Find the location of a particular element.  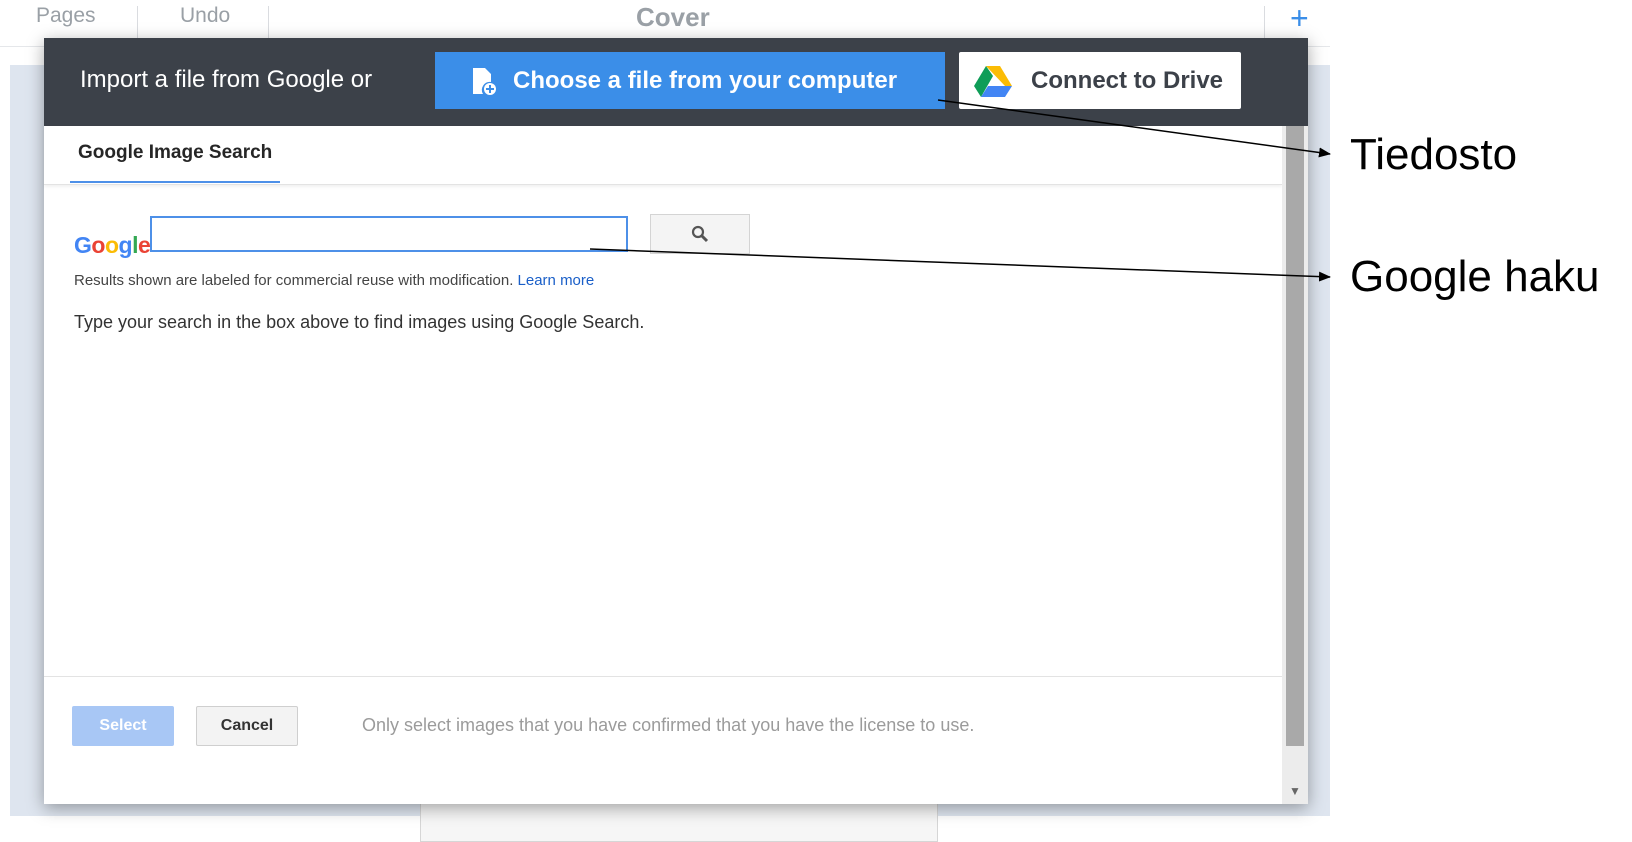

import-heading: Import a file from Google or is located at coordinates (226, 79).